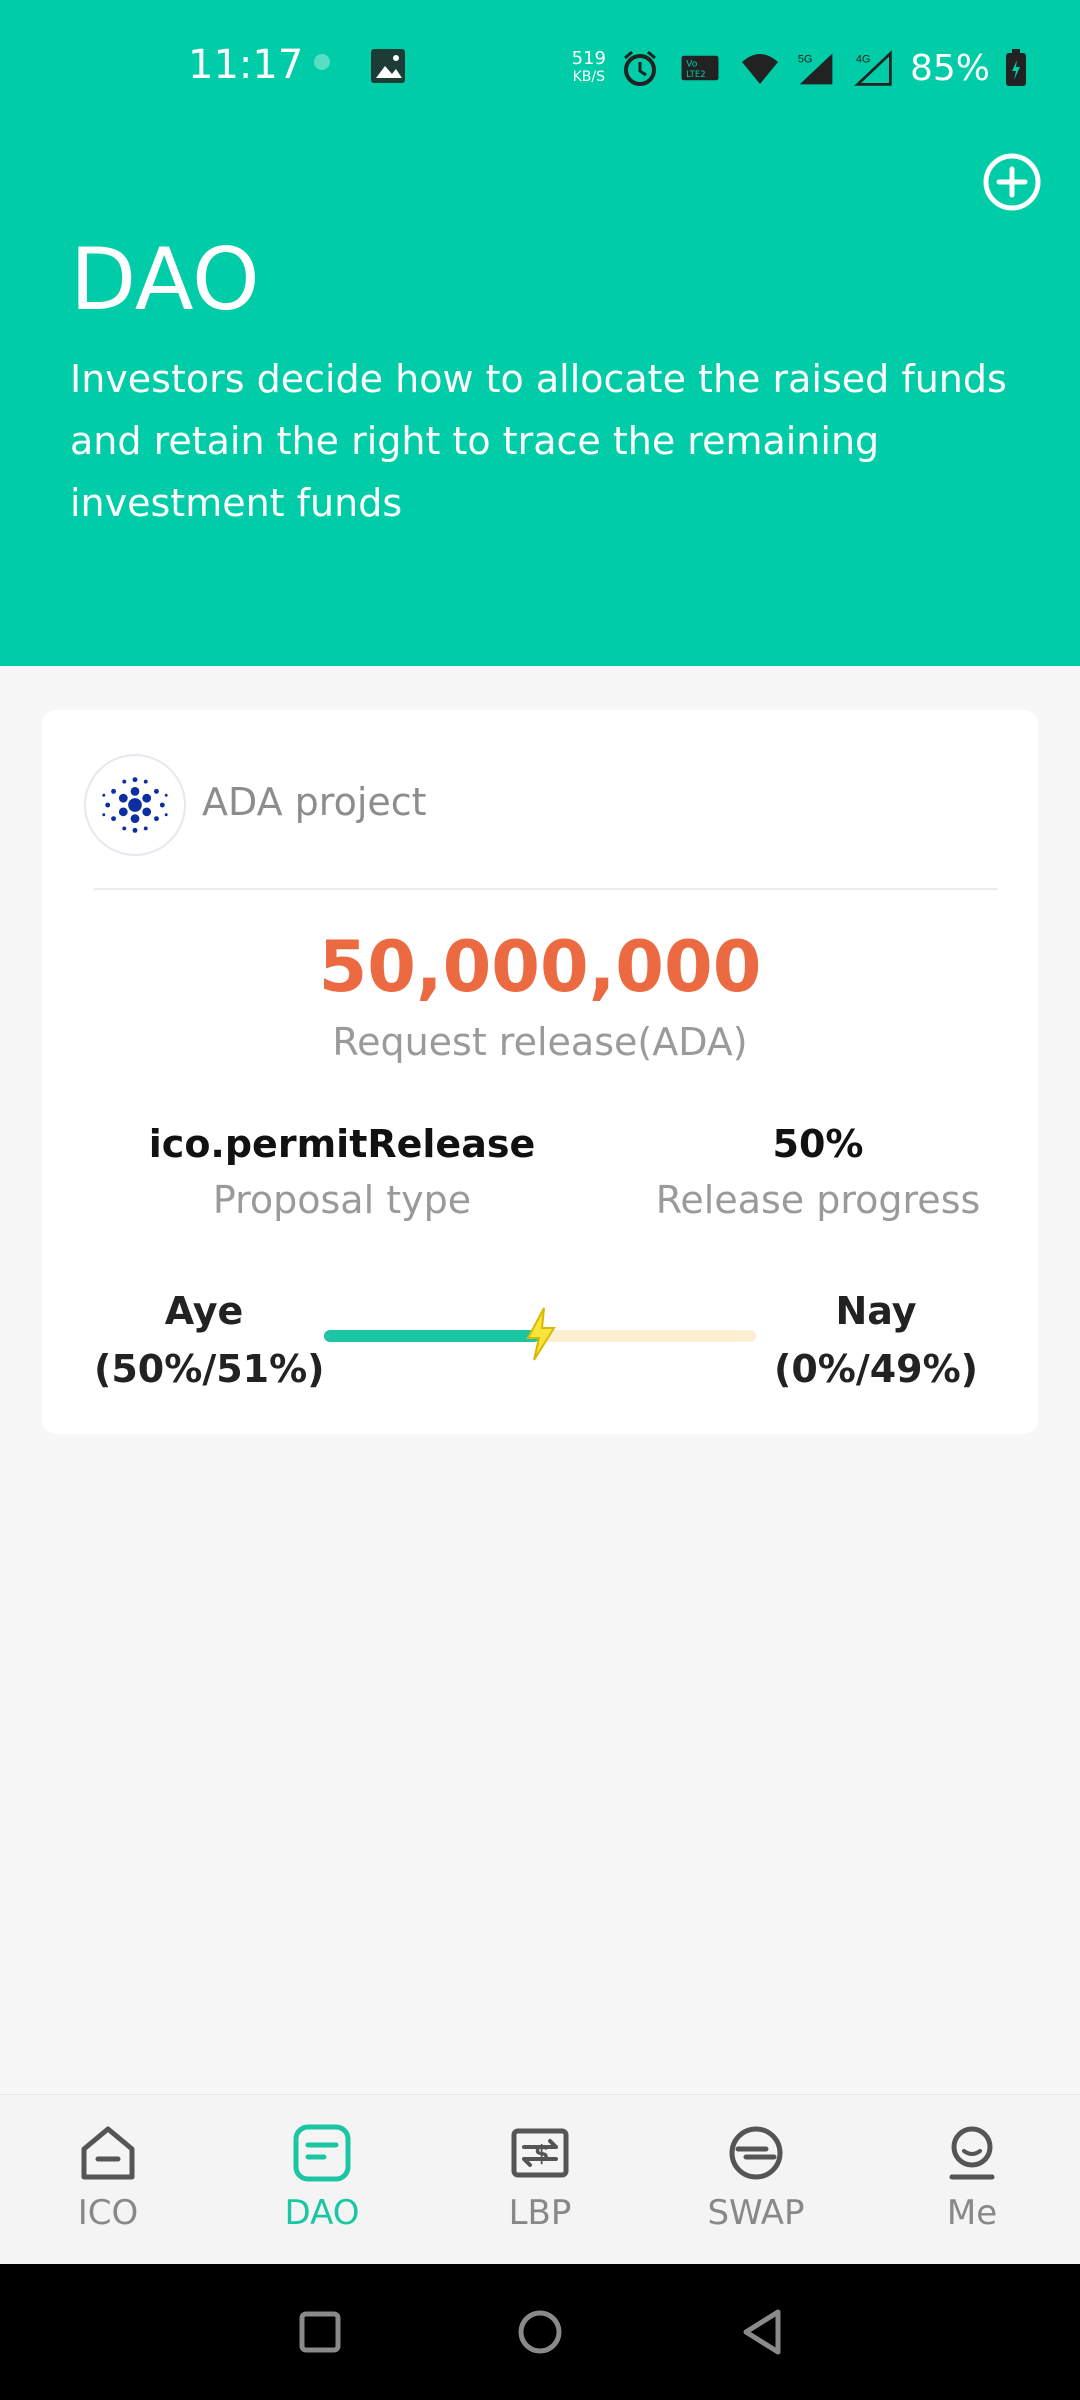  I want to click on svg-text: LTE2, so click(695, 74).